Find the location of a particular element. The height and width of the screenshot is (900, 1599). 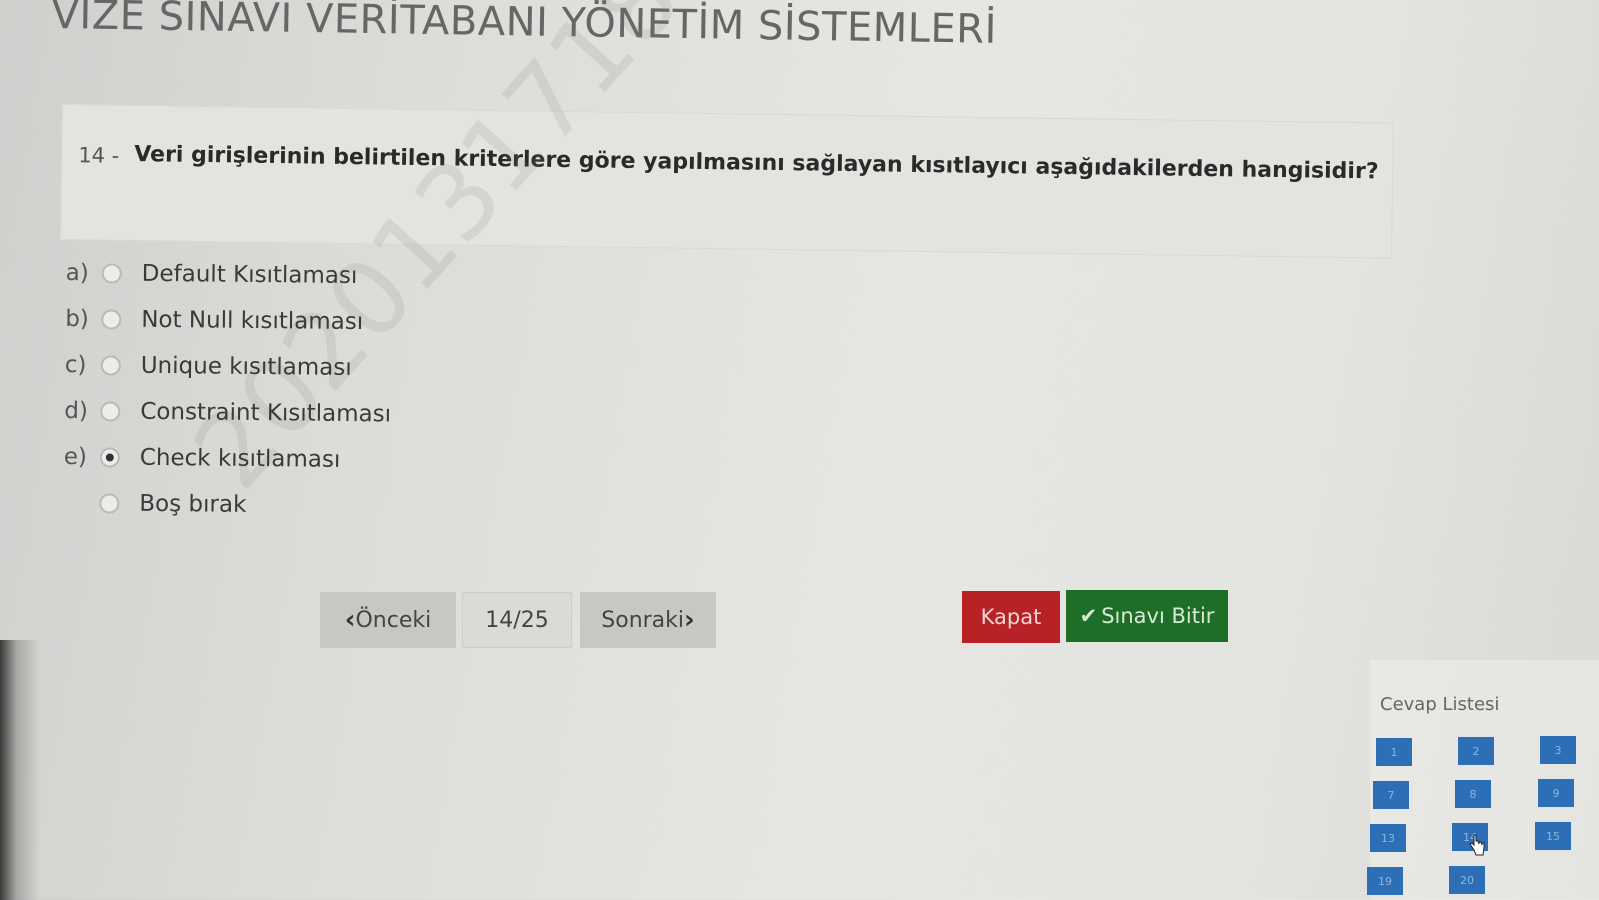

option-b: b) Not Null kısıtlaması is located at coordinates (228, 320).